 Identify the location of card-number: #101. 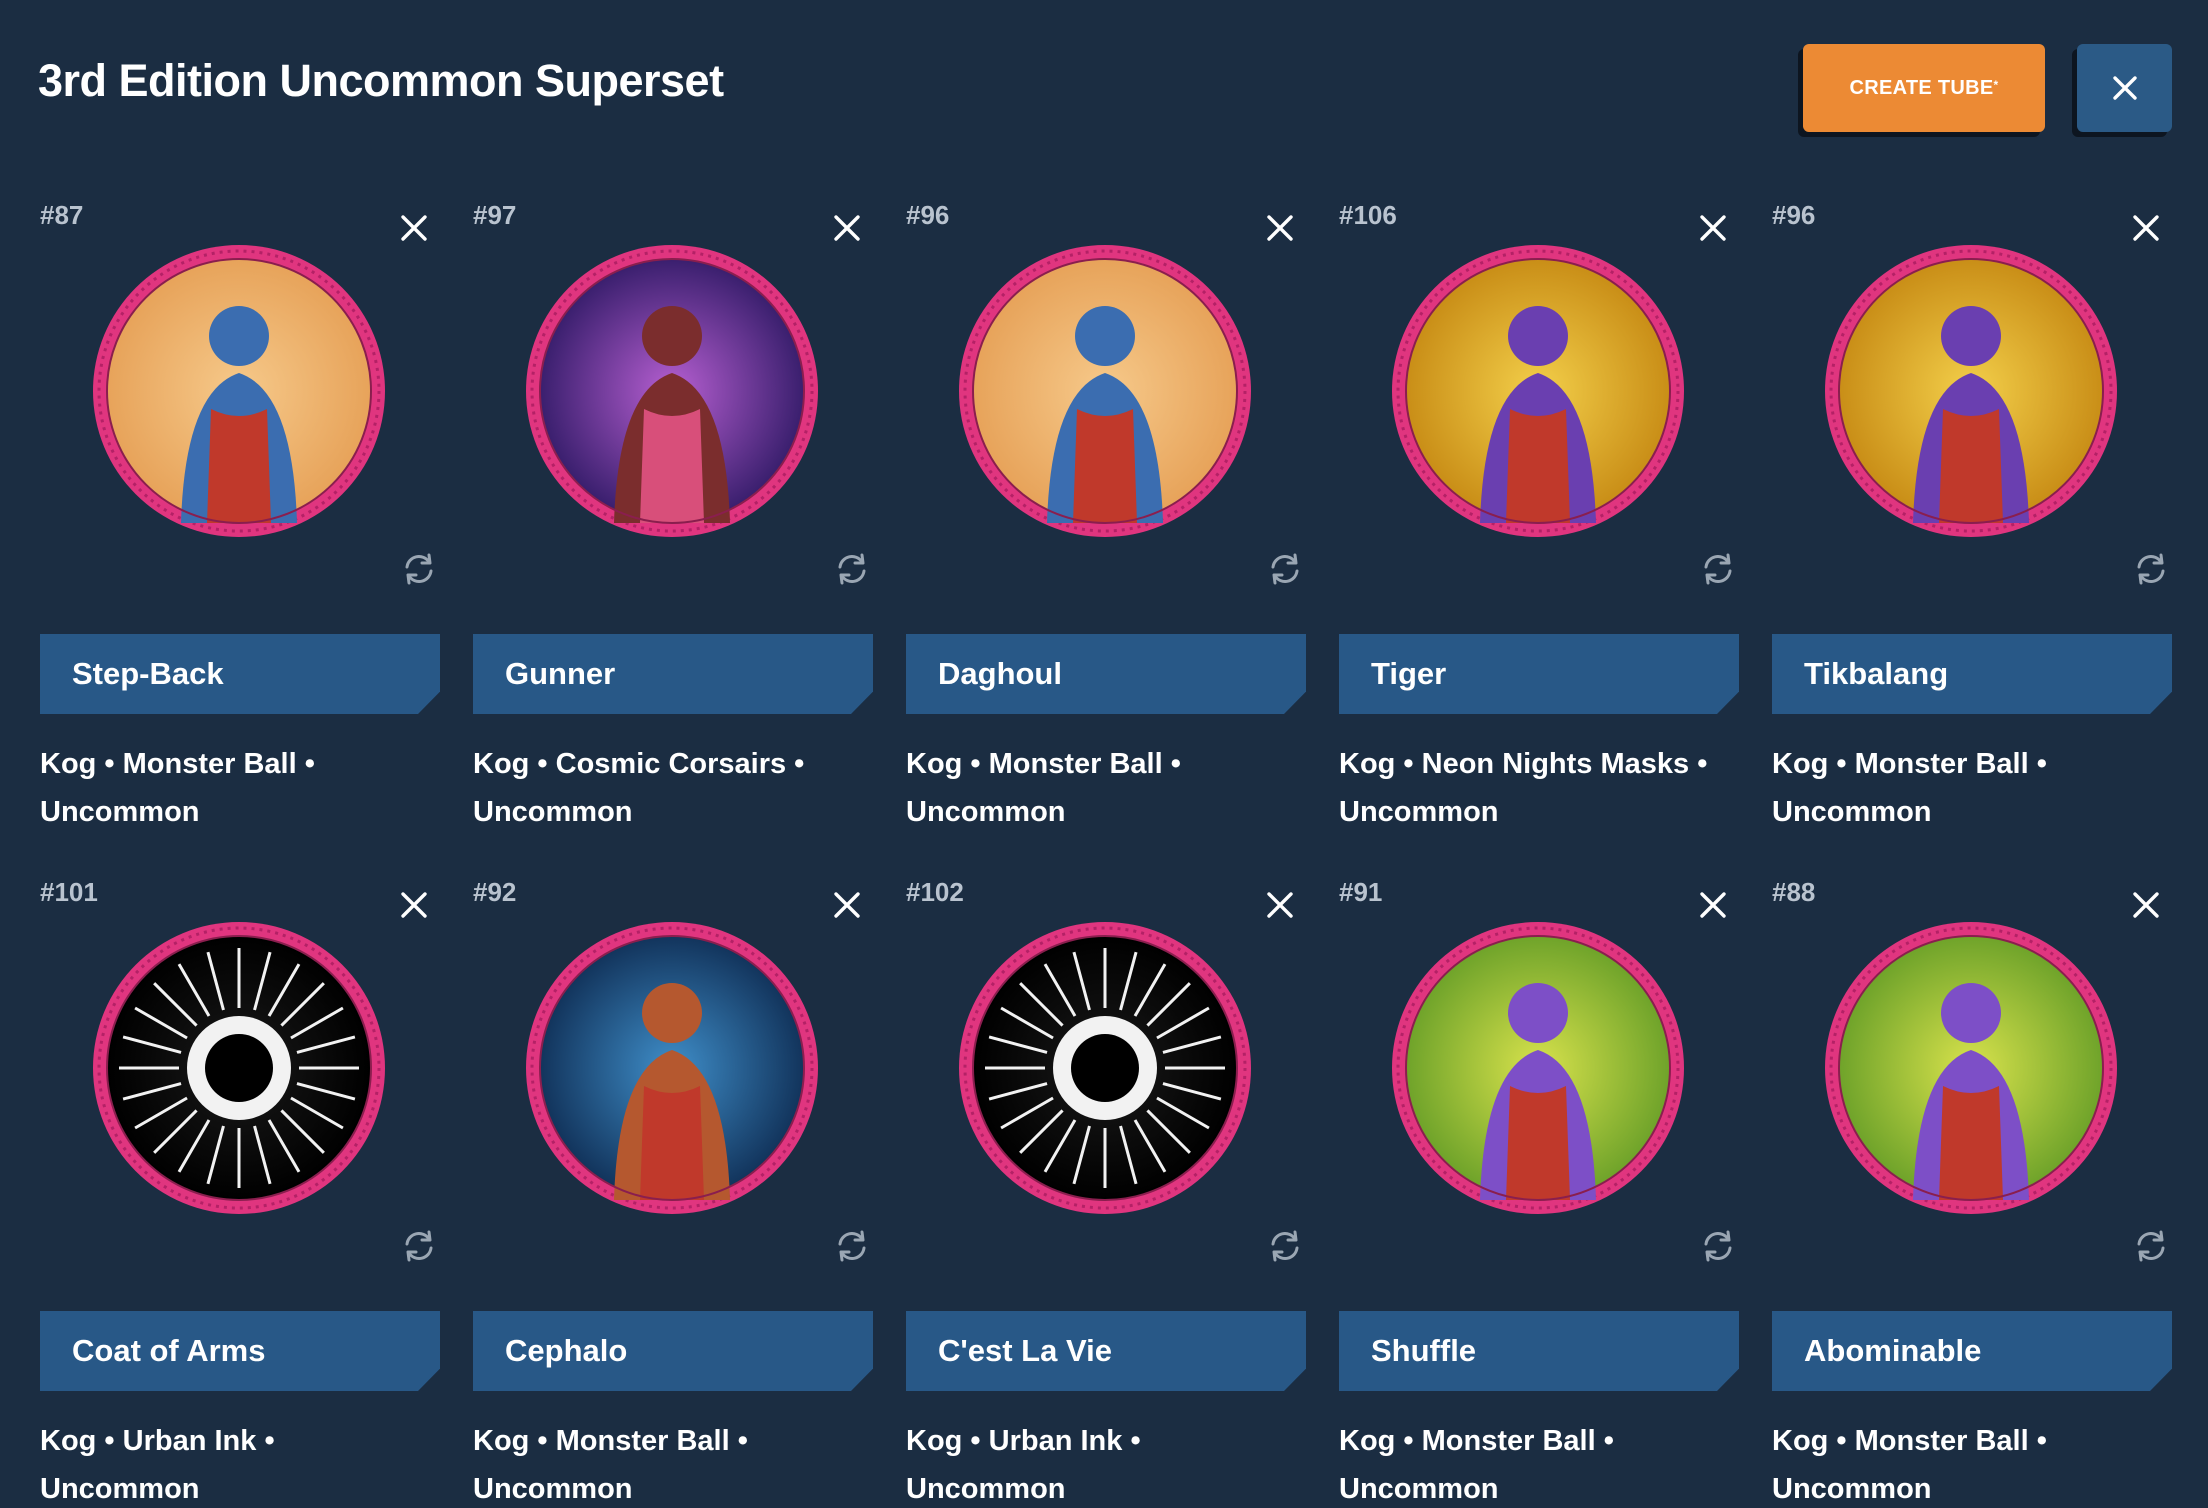
(69, 892).